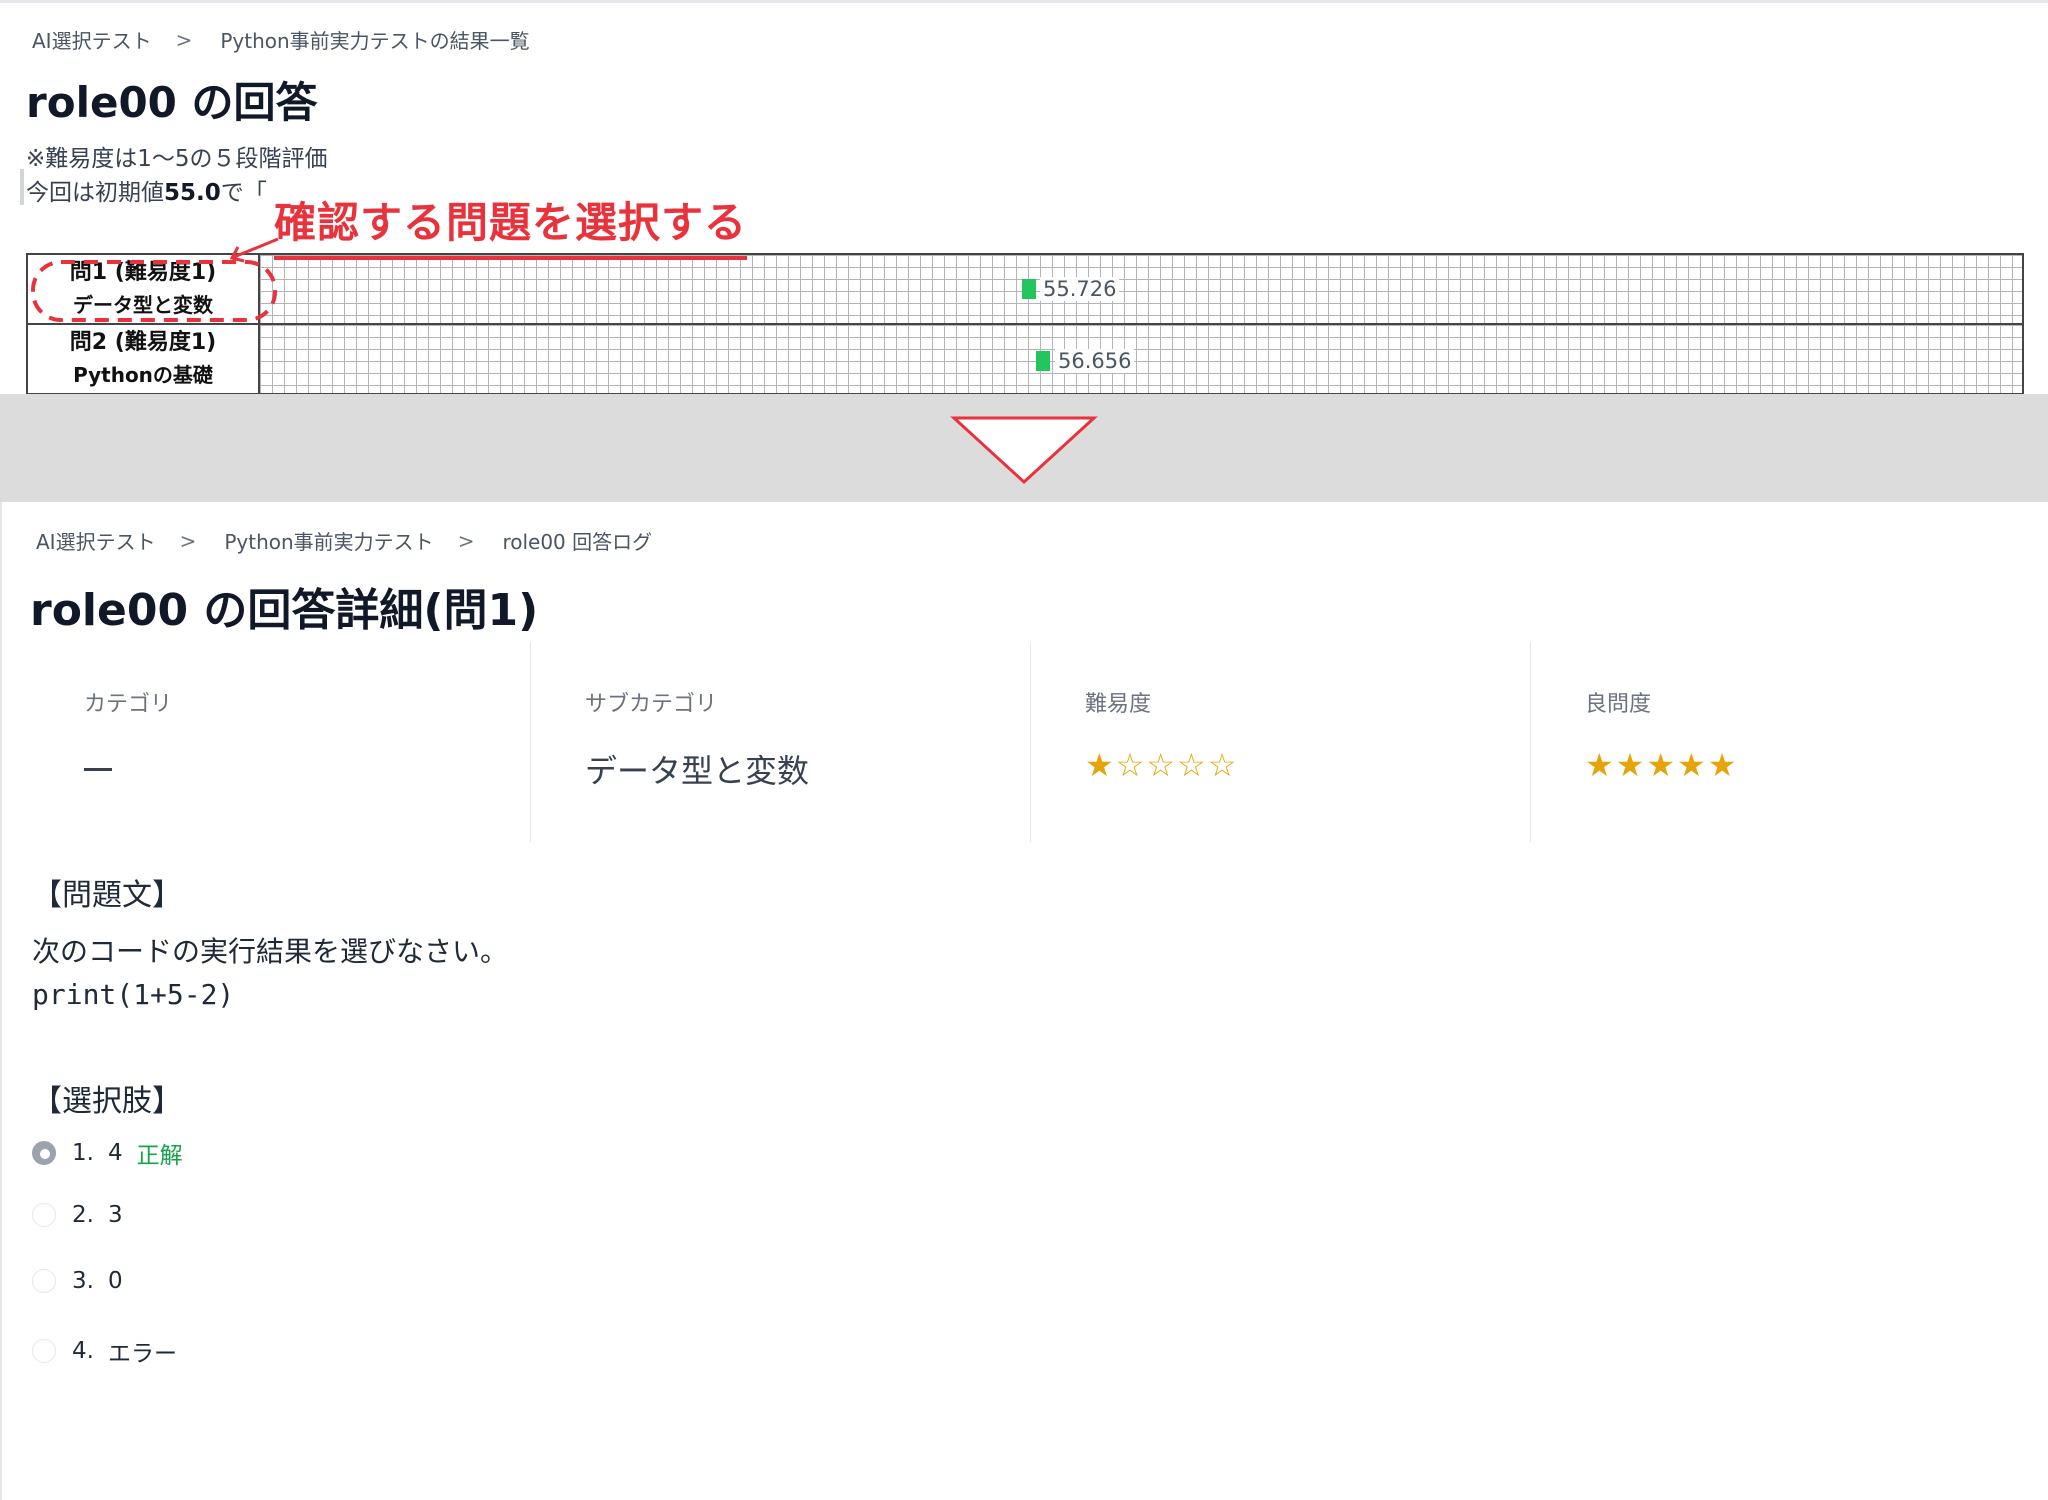 The image size is (2048, 1500). I want to click on choice-text: エラー, so click(142, 1354).